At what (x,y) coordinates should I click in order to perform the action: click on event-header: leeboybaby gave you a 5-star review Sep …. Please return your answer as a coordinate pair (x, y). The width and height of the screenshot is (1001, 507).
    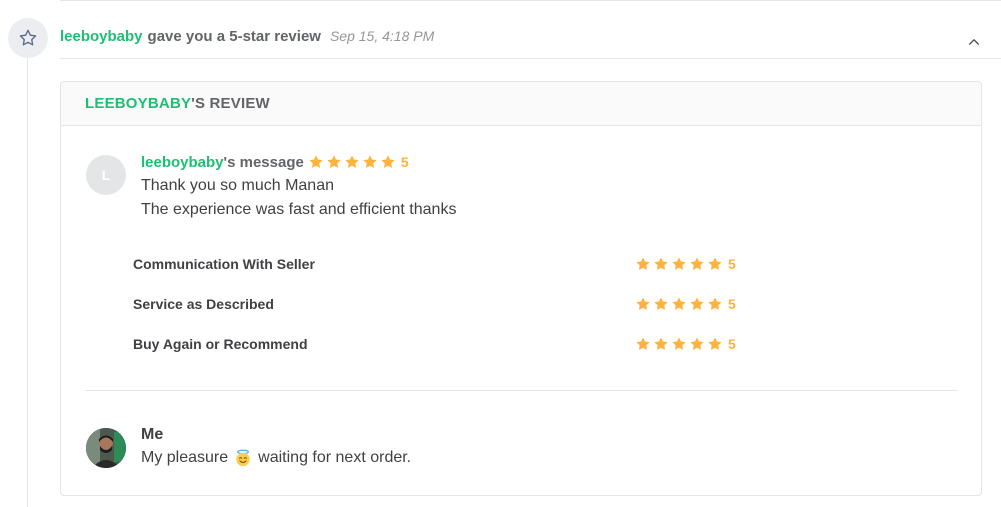
    Looking at the image, I should click on (247, 38).